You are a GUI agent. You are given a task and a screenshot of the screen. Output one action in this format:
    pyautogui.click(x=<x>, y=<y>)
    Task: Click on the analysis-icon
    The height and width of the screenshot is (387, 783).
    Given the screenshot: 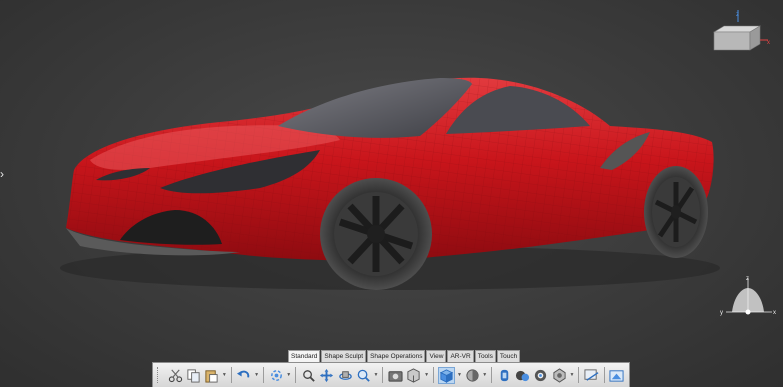 What is the action you would take?
    pyautogui.click(x=617, y=375)
    